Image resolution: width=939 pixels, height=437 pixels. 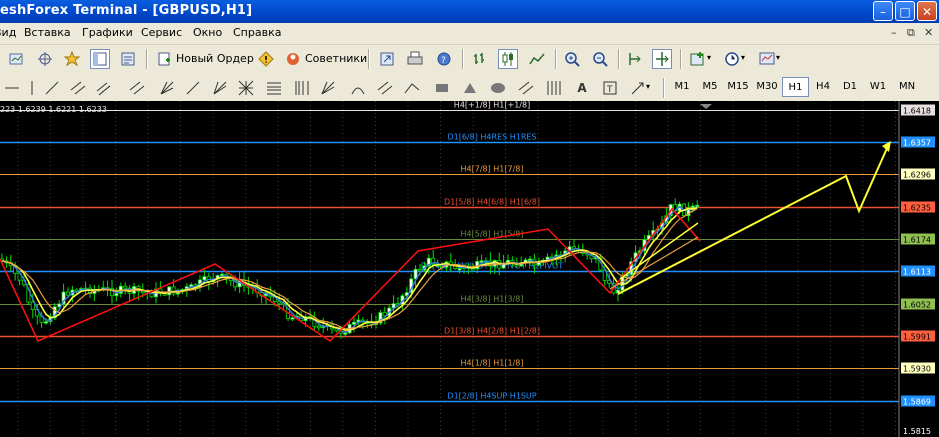 What do you see at coordinates (662, 59) in the screenshot?
I see `auto-scroll-icon` at bounding box center [662, 59].